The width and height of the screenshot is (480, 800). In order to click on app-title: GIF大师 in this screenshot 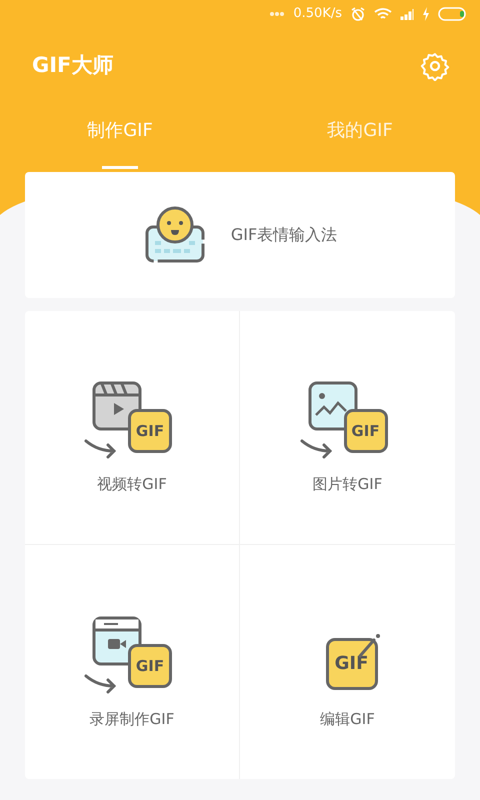, I will do `click(73, 66)`.